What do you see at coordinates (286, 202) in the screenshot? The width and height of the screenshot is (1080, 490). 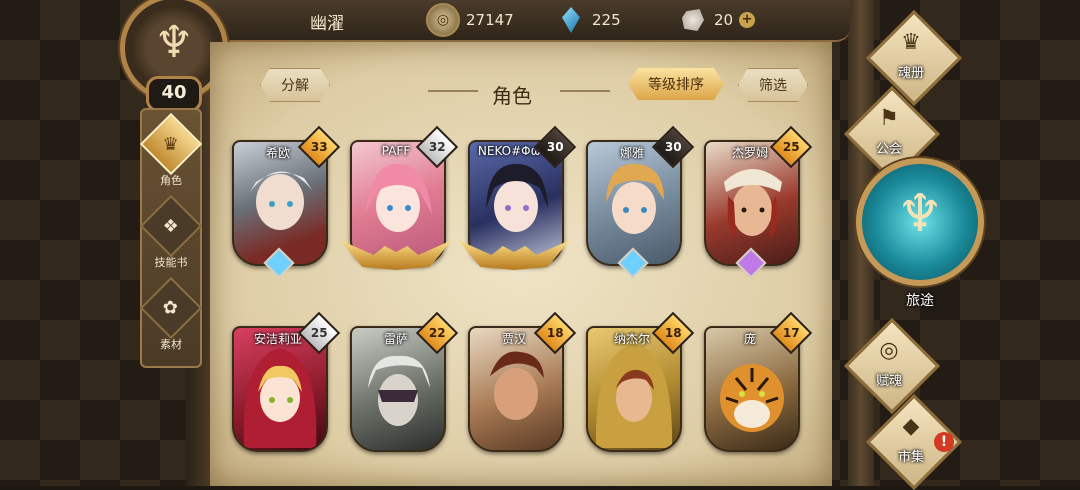 I see `character-card: 希欧 33` at bounding box center [286, 202].